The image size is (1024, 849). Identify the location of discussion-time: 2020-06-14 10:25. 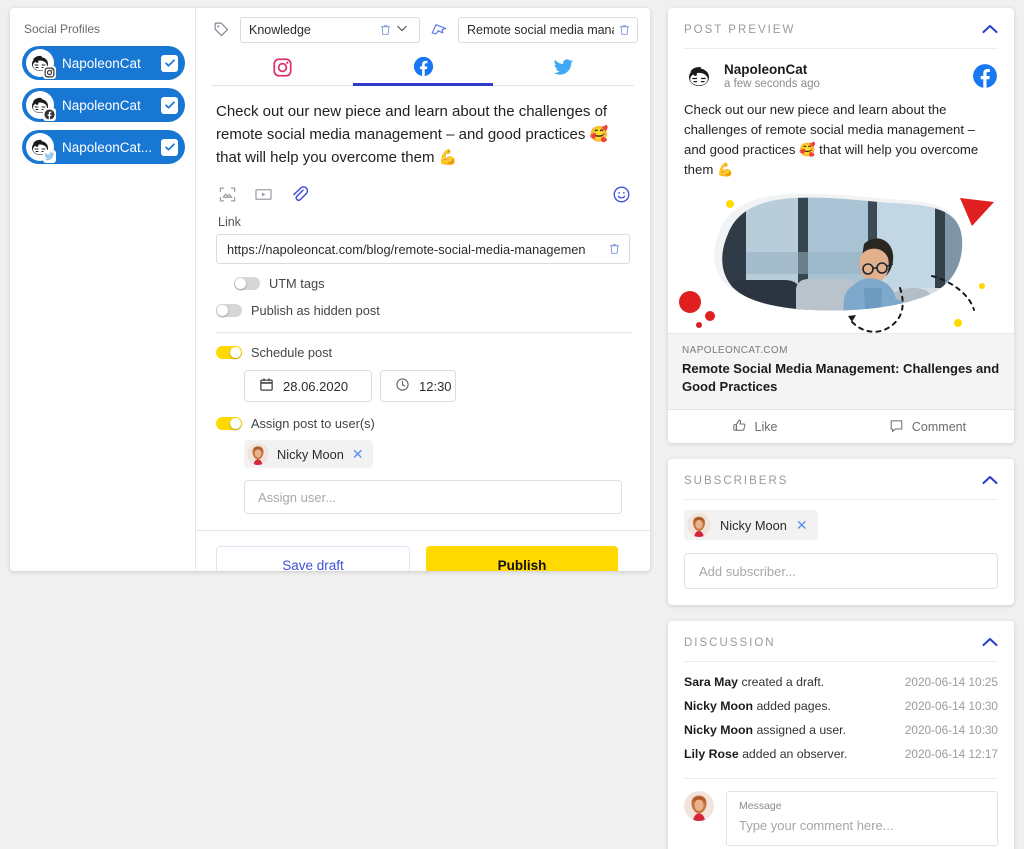
(951, 682).